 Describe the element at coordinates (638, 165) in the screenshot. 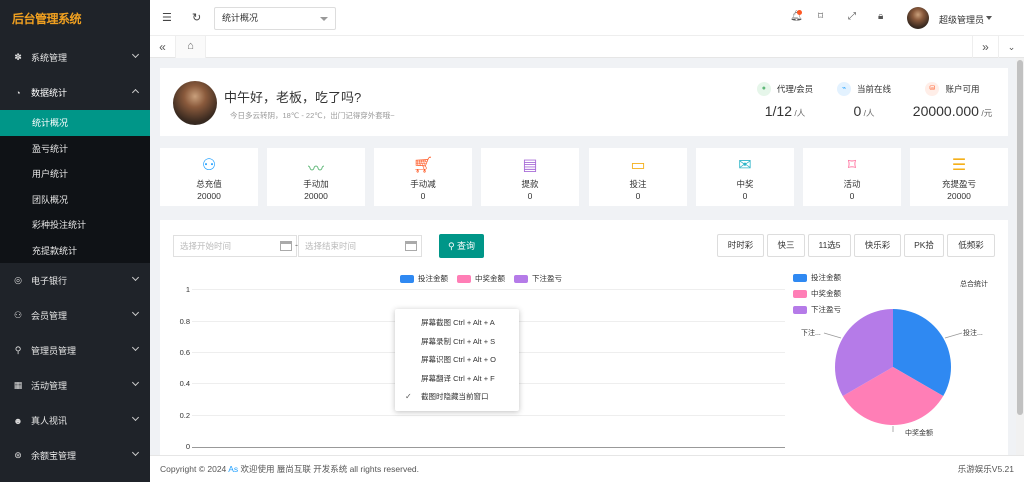

I see `folder-icon: ▭` at that location.